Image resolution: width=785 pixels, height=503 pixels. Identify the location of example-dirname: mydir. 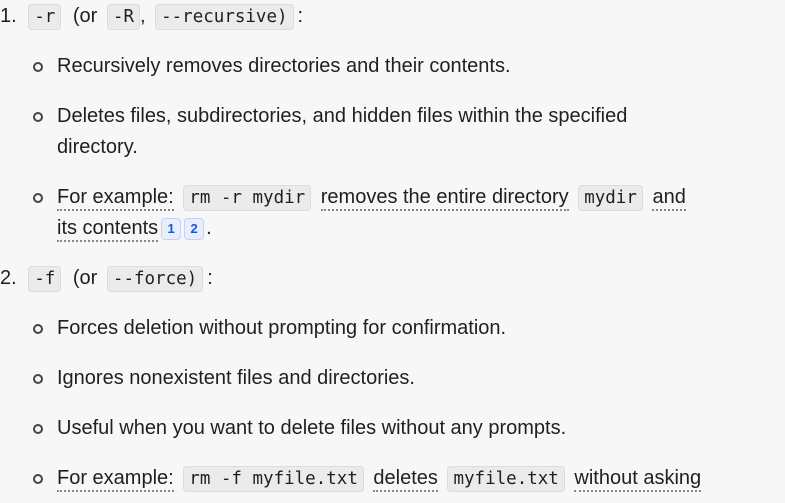
(610, 198).